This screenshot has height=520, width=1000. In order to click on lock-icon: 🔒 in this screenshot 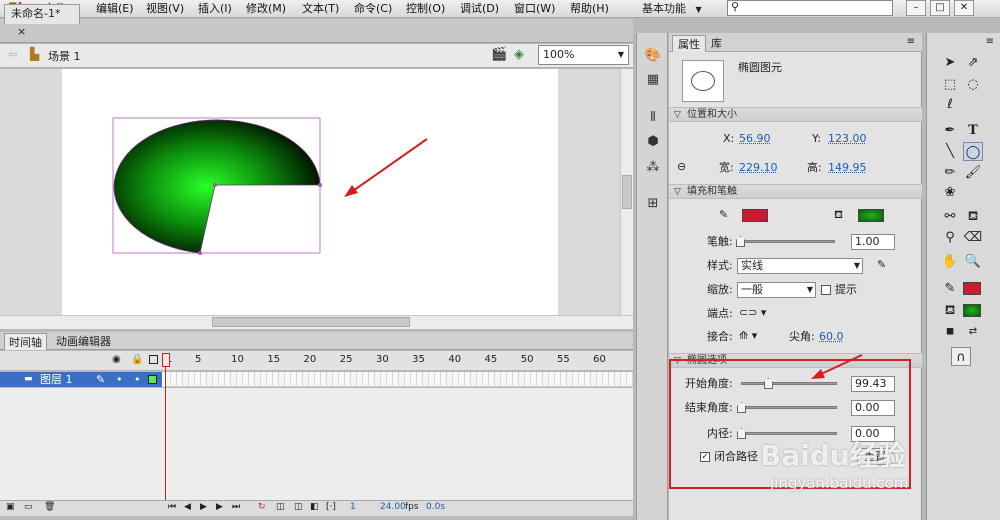, I will do `click(137, 359)`.